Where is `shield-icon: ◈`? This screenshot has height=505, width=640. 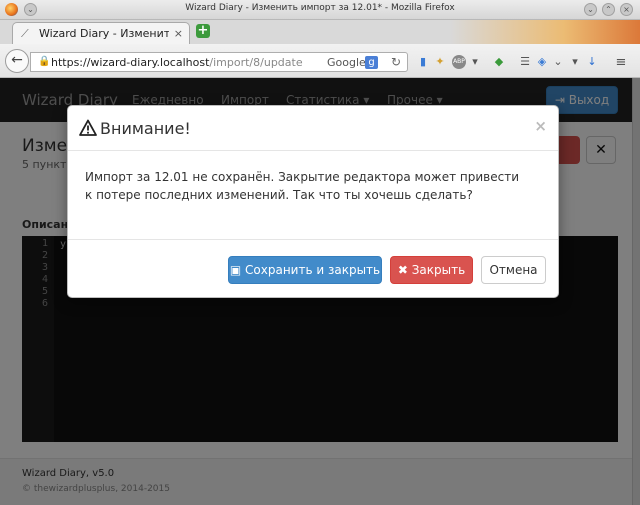
shield-icon: ◈ is located at coordinates (542, 62).